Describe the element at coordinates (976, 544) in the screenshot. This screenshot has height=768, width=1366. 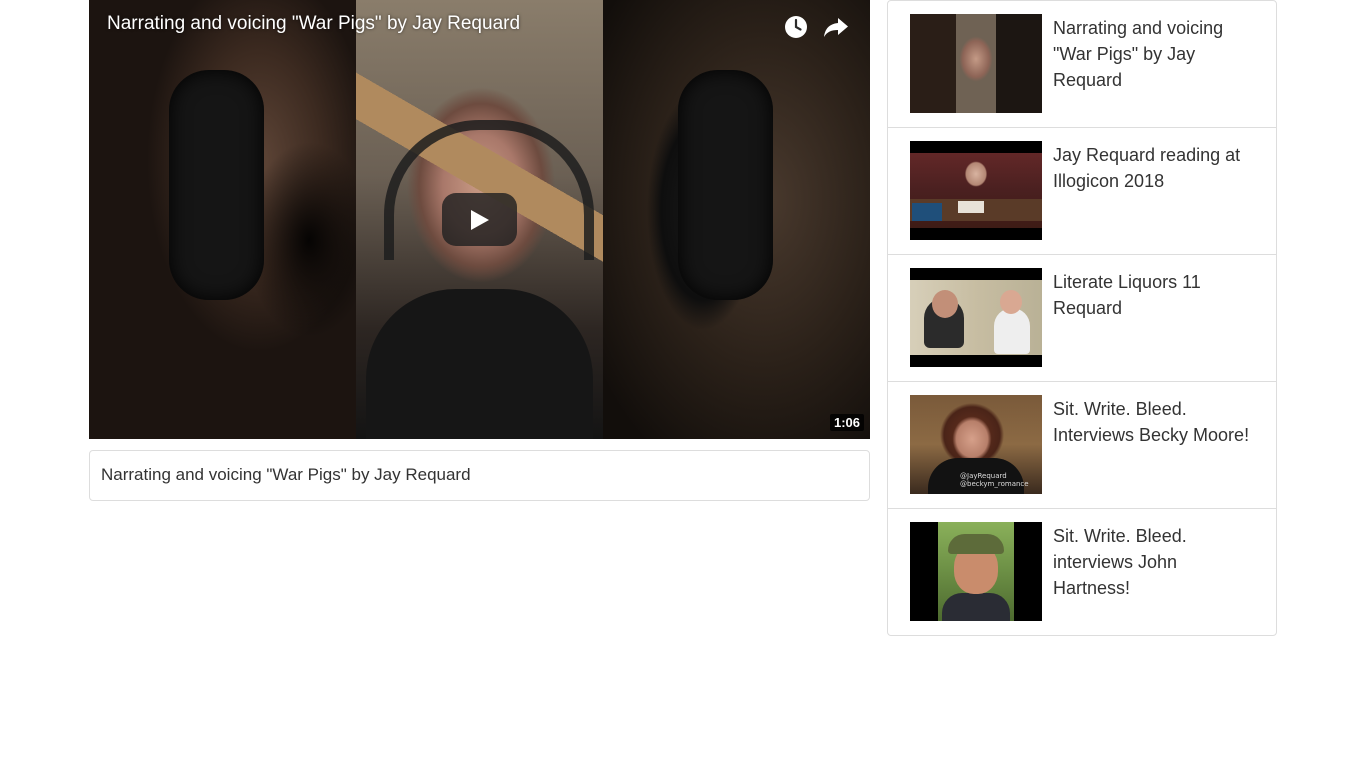
I see `thumbnail-hat` at that location.